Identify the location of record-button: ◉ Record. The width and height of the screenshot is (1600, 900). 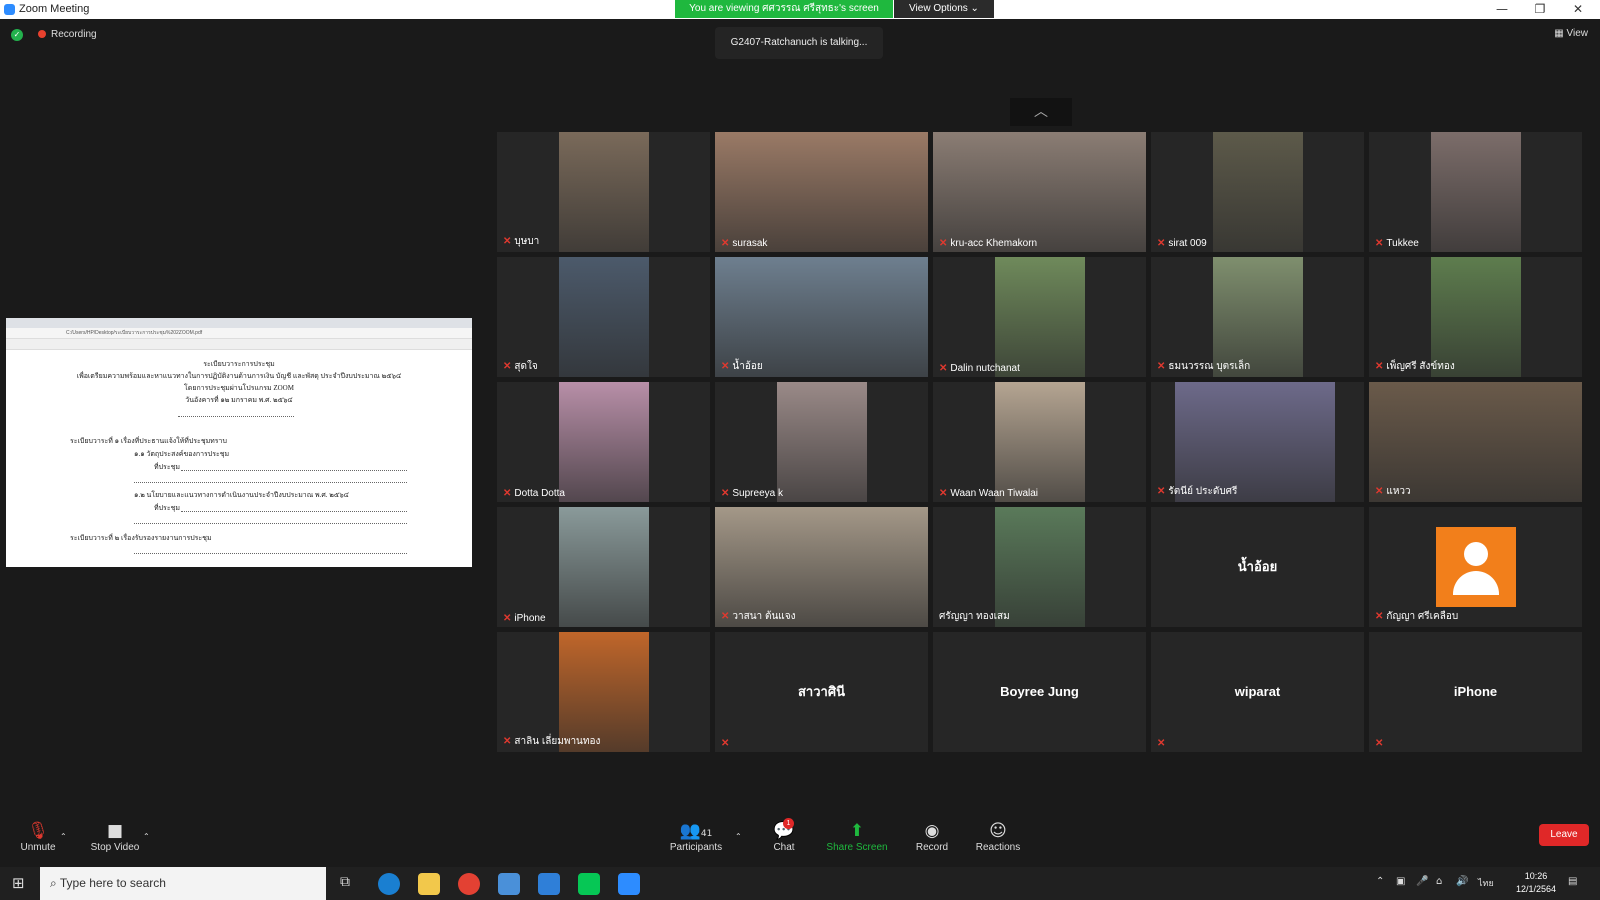
(932, 836).